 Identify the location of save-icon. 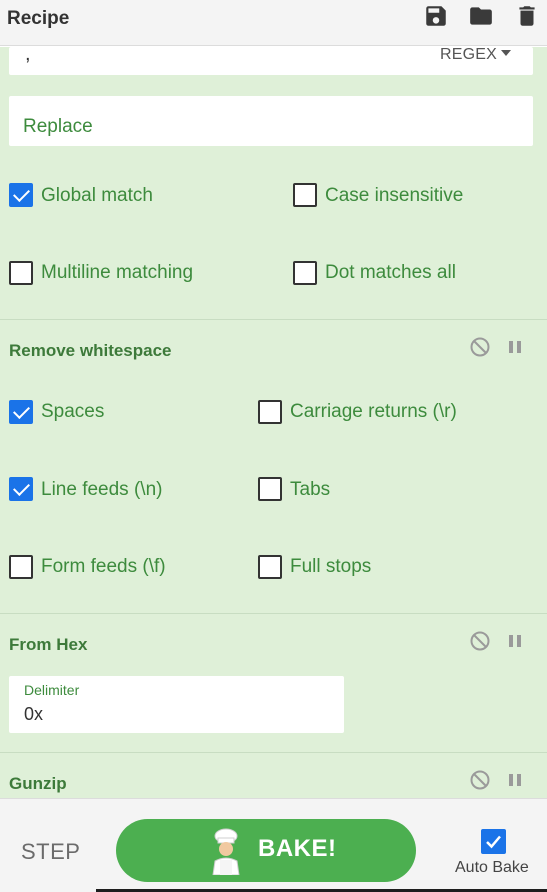
(436, 16).